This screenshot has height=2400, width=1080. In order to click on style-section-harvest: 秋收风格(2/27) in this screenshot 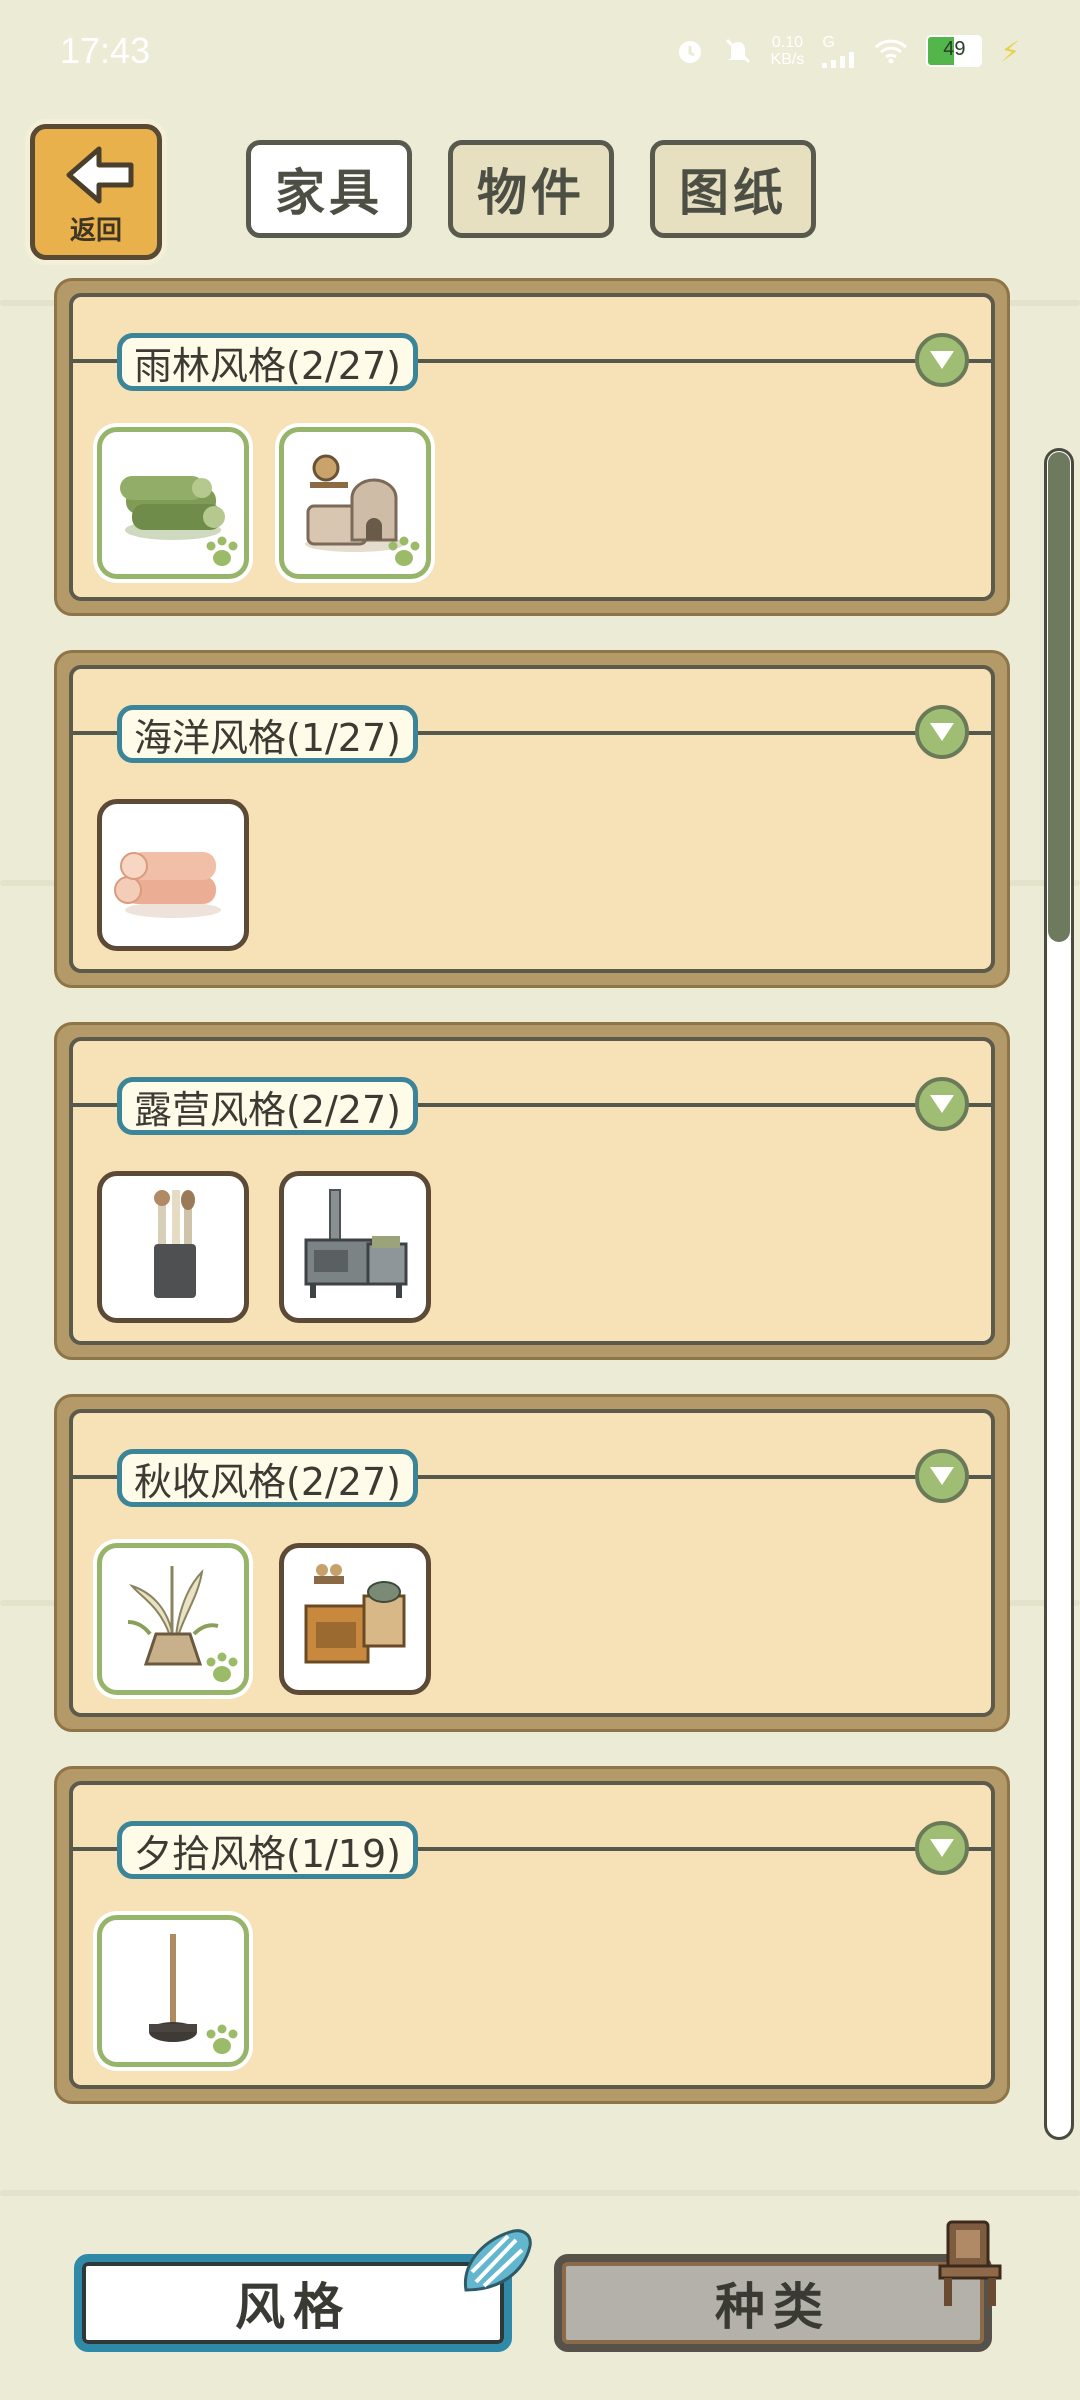, I will do `click(532, 1563)`.